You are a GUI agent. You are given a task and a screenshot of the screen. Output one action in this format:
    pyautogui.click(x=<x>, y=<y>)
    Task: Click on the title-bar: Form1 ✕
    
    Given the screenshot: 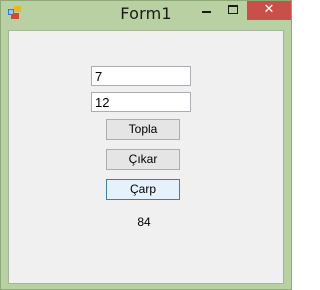 What is the action you would take?
    pyautogui.click(x=146, y=16)
    